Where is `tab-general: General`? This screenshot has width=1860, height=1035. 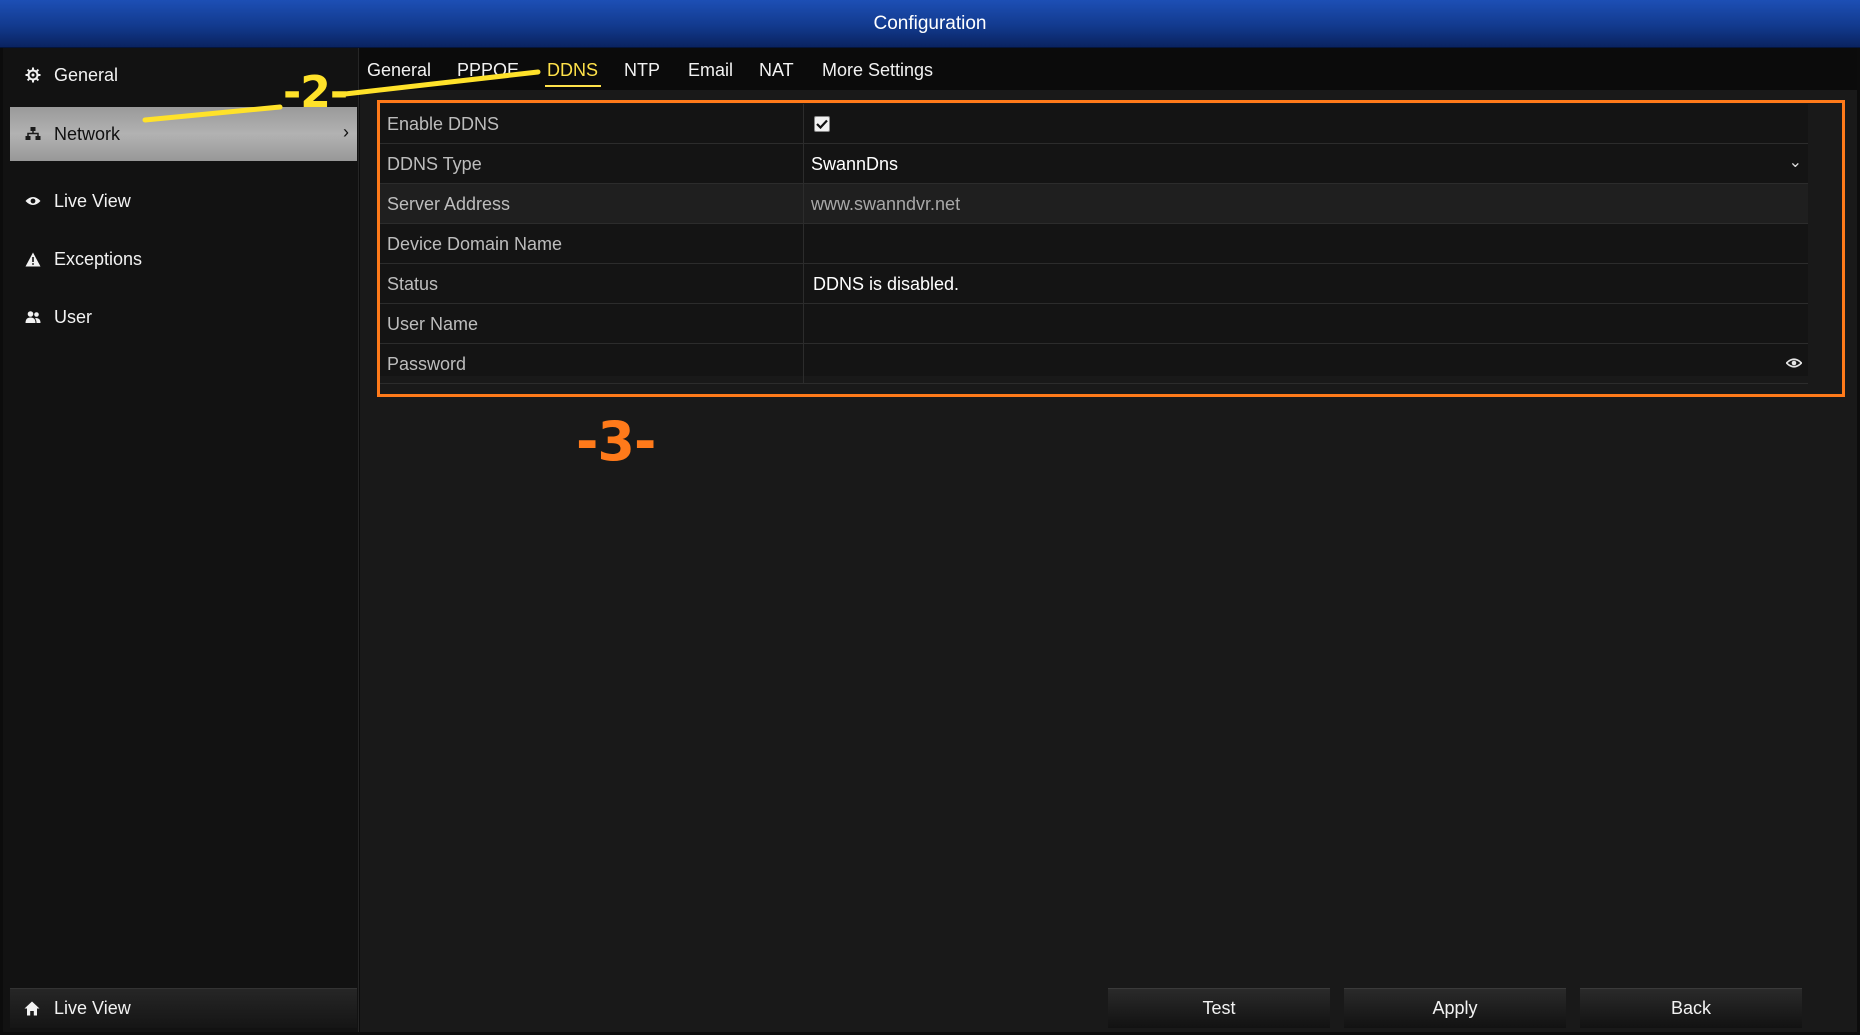
tab-general: General is located at coordinates (399, 70).